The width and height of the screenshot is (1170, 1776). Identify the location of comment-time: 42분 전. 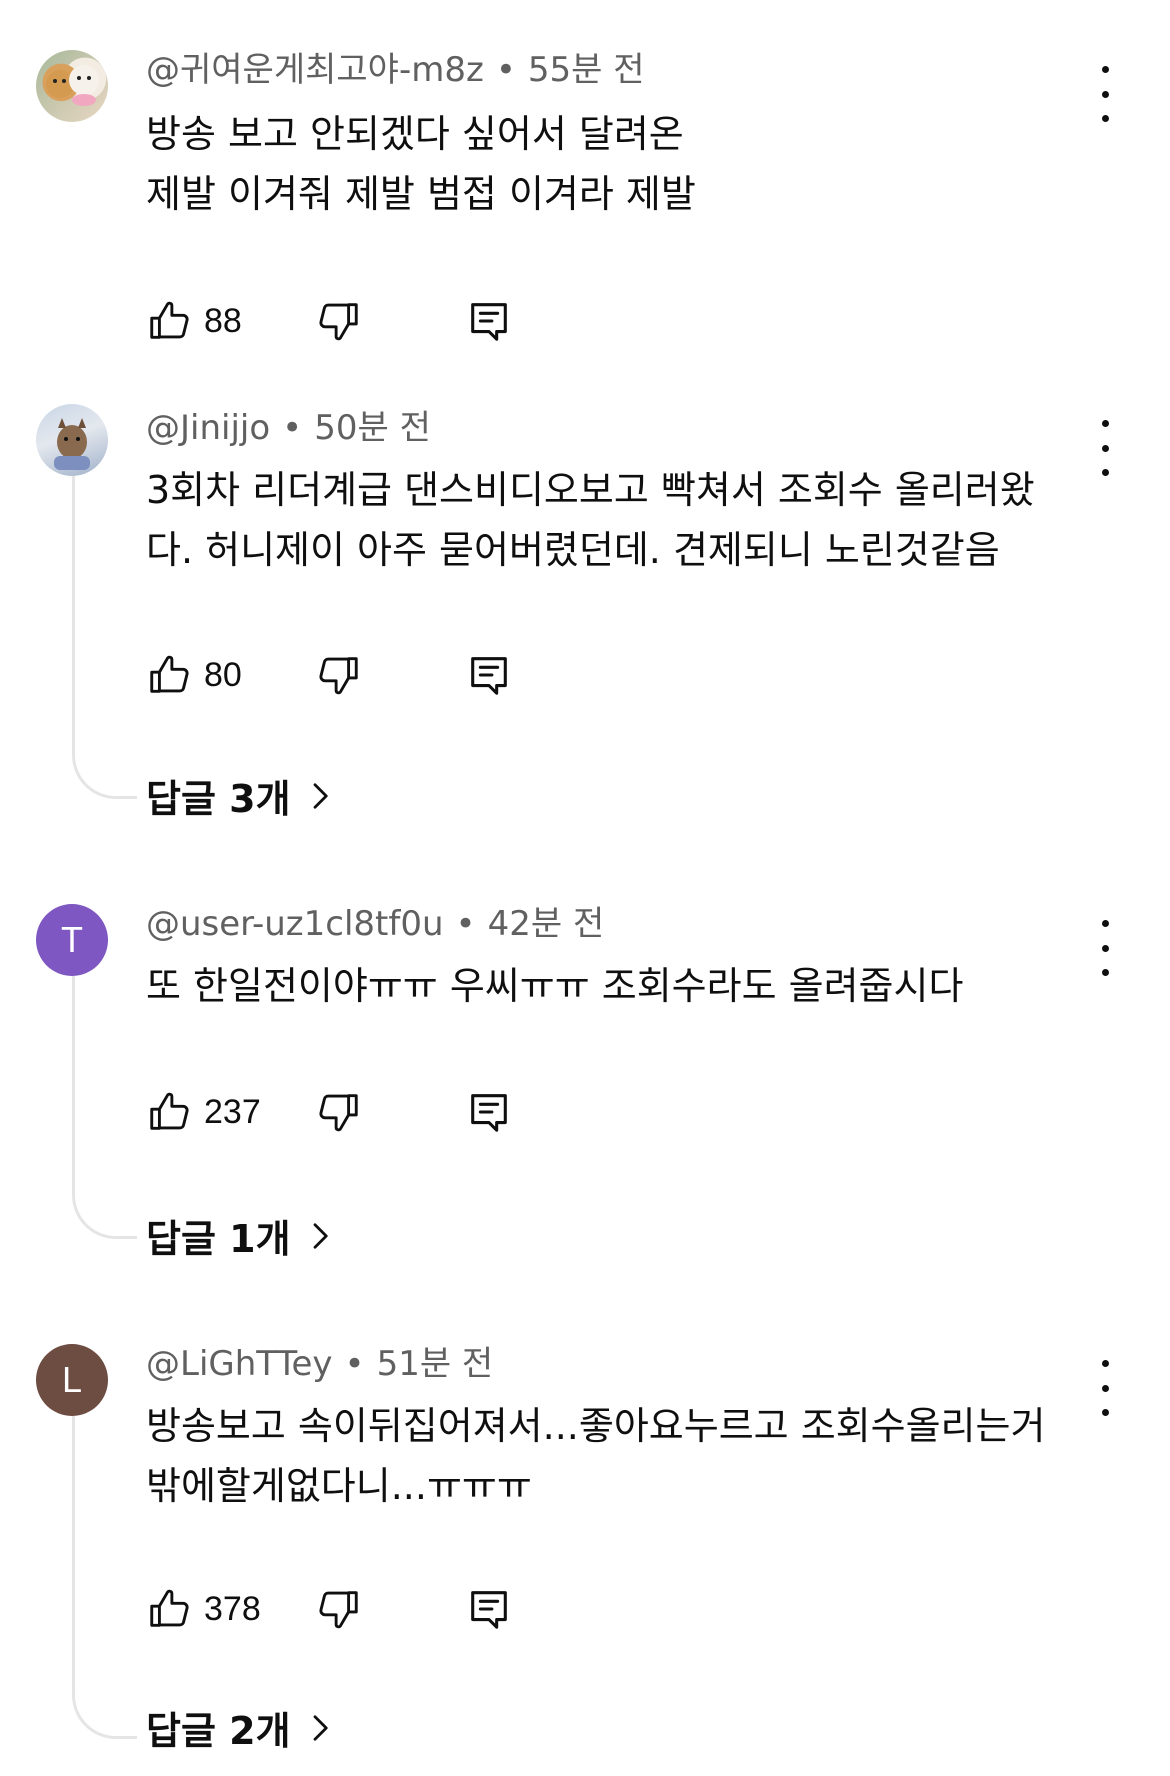
(546, 924).